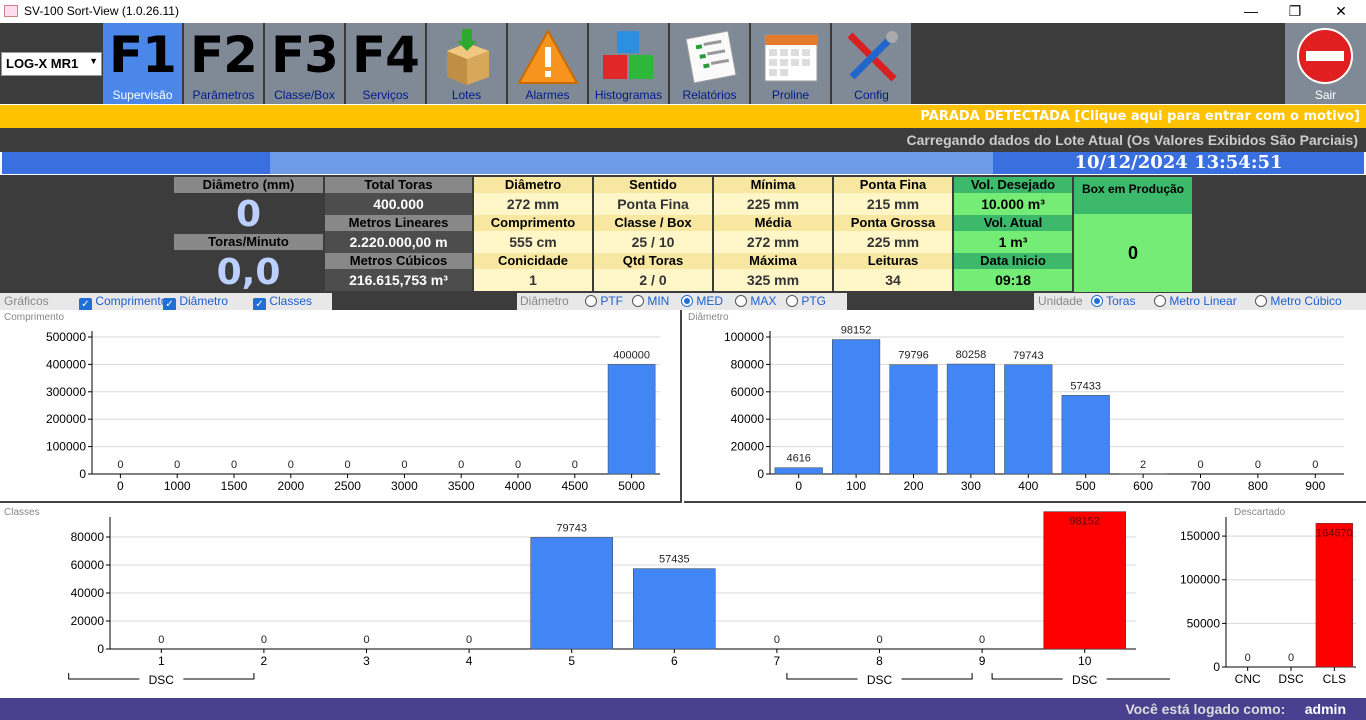 The width and height of the screenshot is (1366, 720). What do you see at coordinates (1113, 301) in the screenshot?
I see `radio-toras: Toras` at bounding box center [1113, 301].